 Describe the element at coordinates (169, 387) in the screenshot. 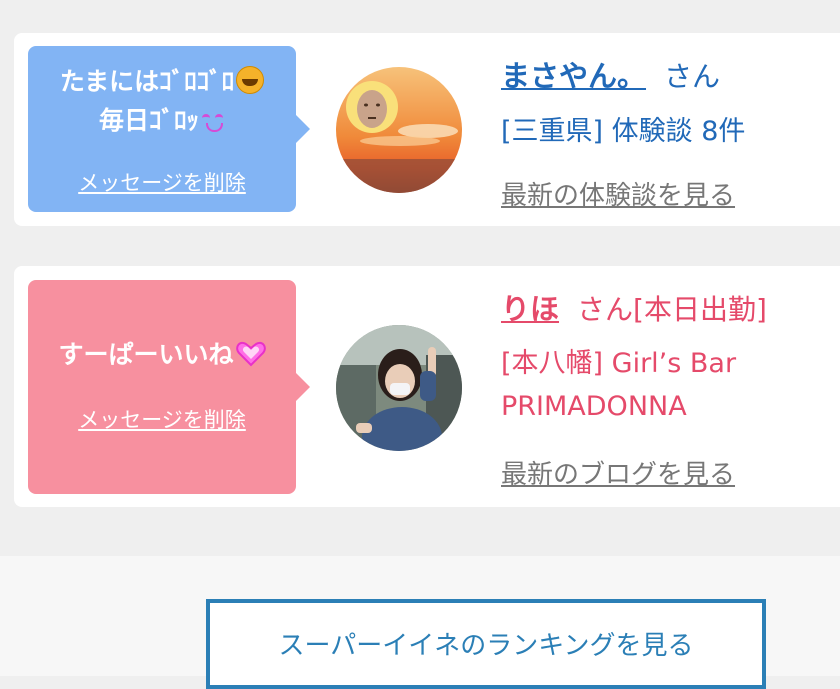

I see `message-bubble: すーぱーいいね メッセージを削除` at that location.